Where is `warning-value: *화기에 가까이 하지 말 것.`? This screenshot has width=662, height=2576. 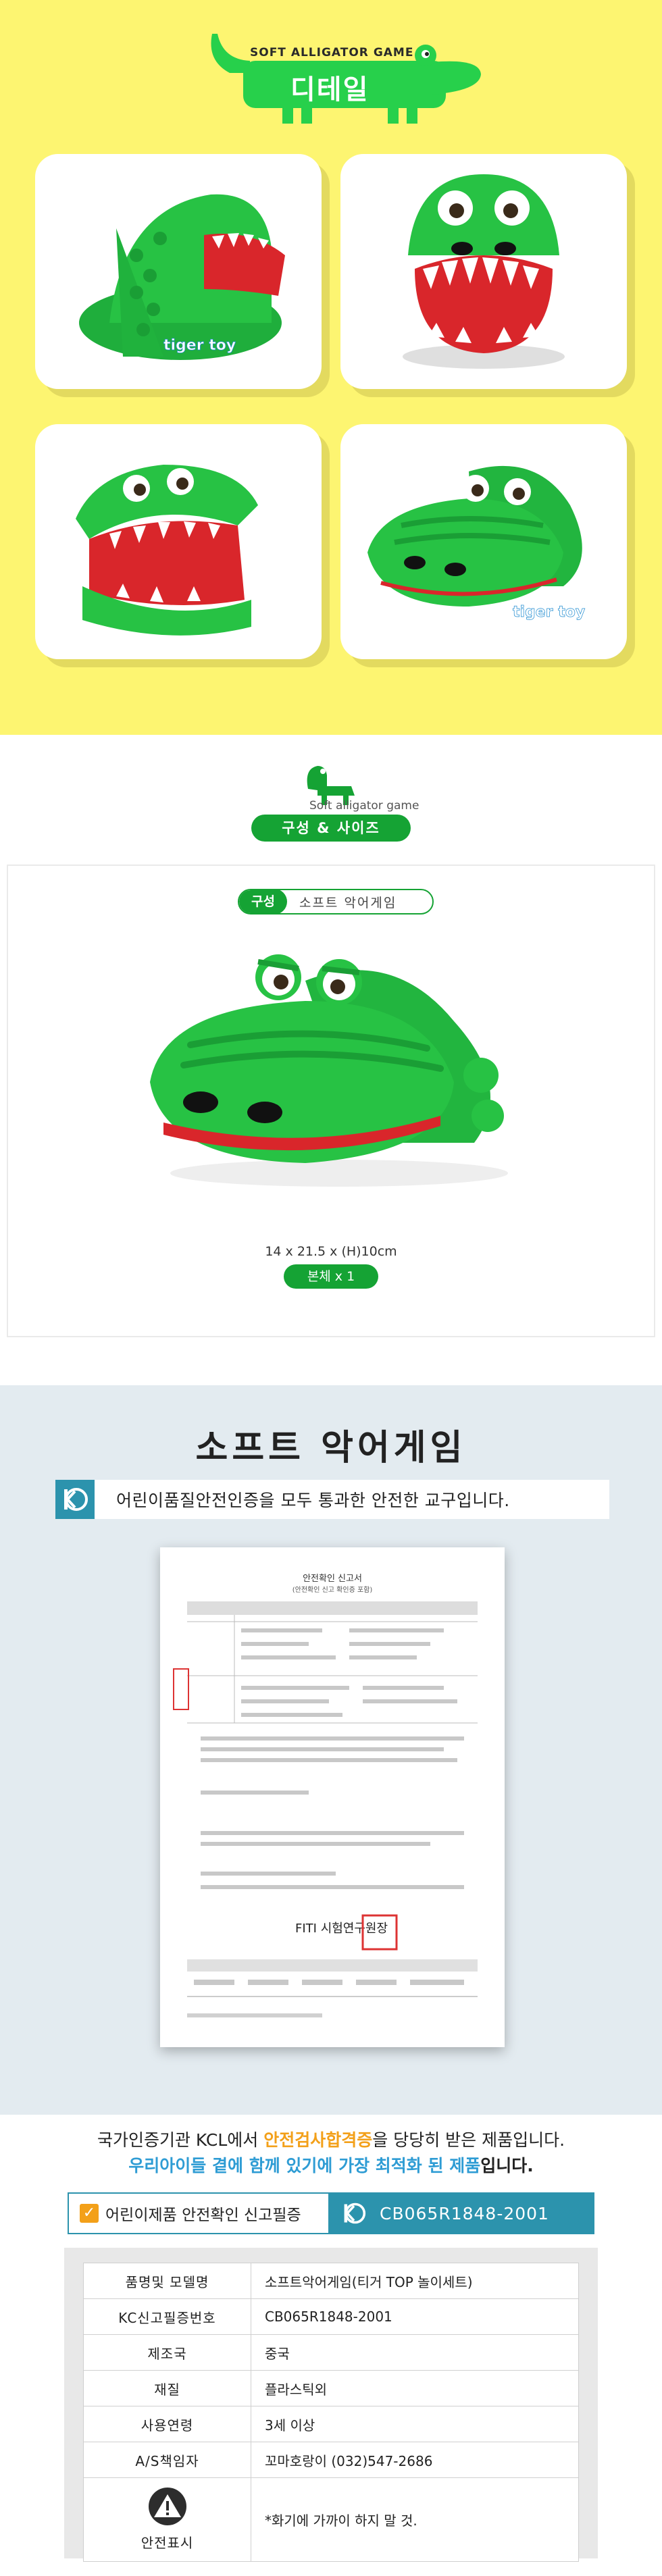 warning-value: *화기에 가까이 하지 말 것. is located at coordinates (415, 2519).